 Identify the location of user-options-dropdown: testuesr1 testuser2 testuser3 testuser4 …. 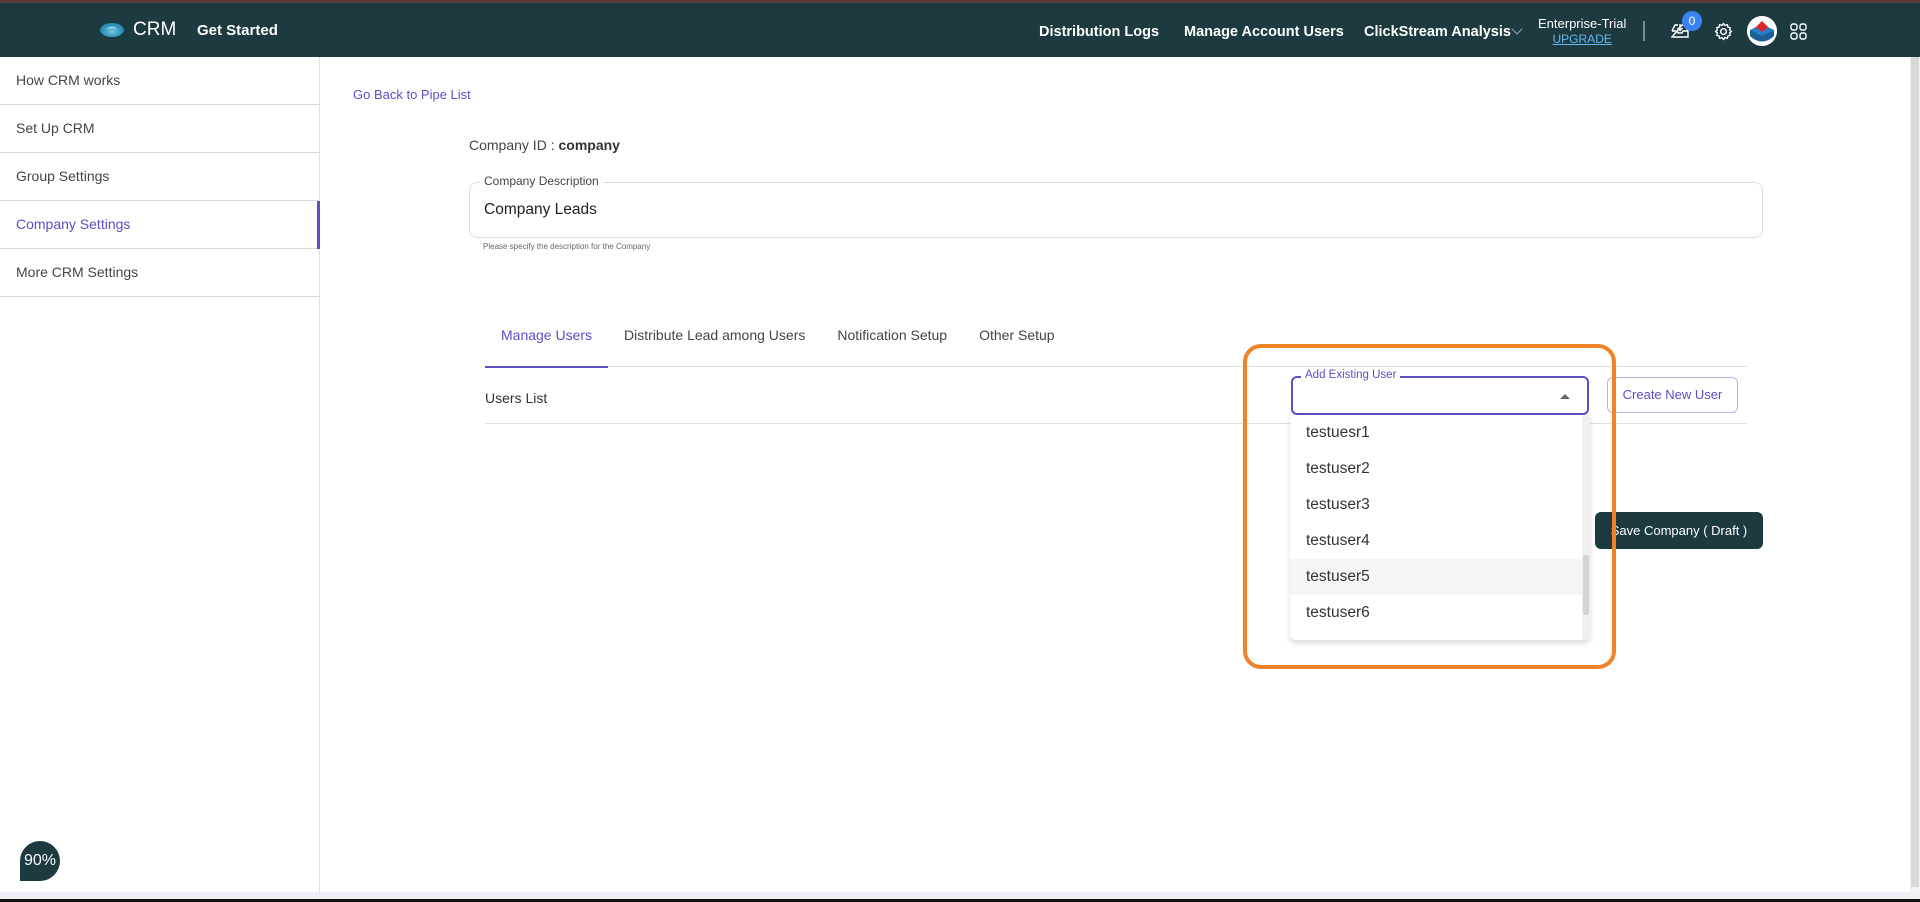
(1440, 527).